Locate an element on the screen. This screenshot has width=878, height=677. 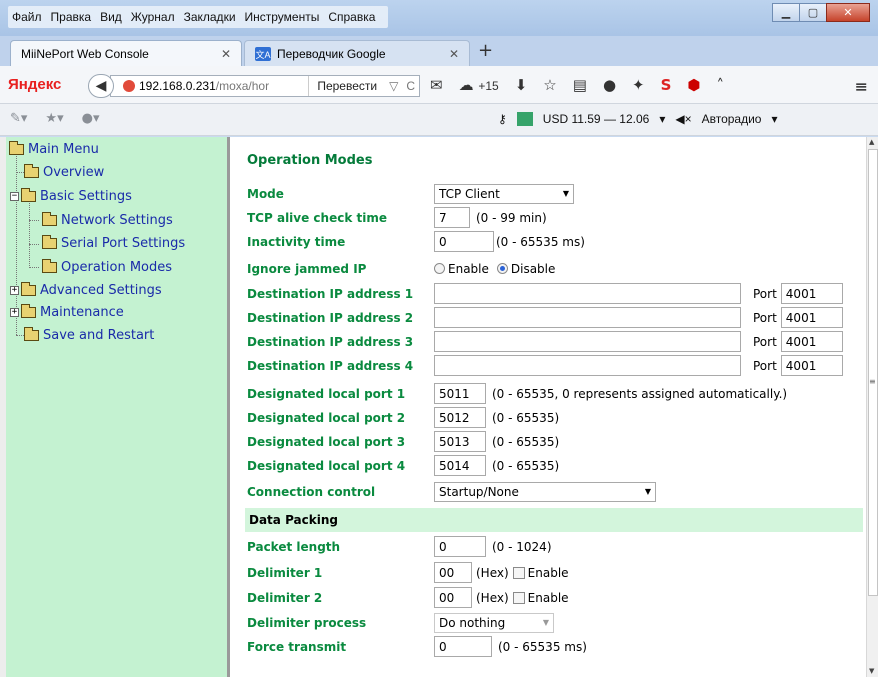
sidebar-item-label: Overview is located at coordinates (74, 172).